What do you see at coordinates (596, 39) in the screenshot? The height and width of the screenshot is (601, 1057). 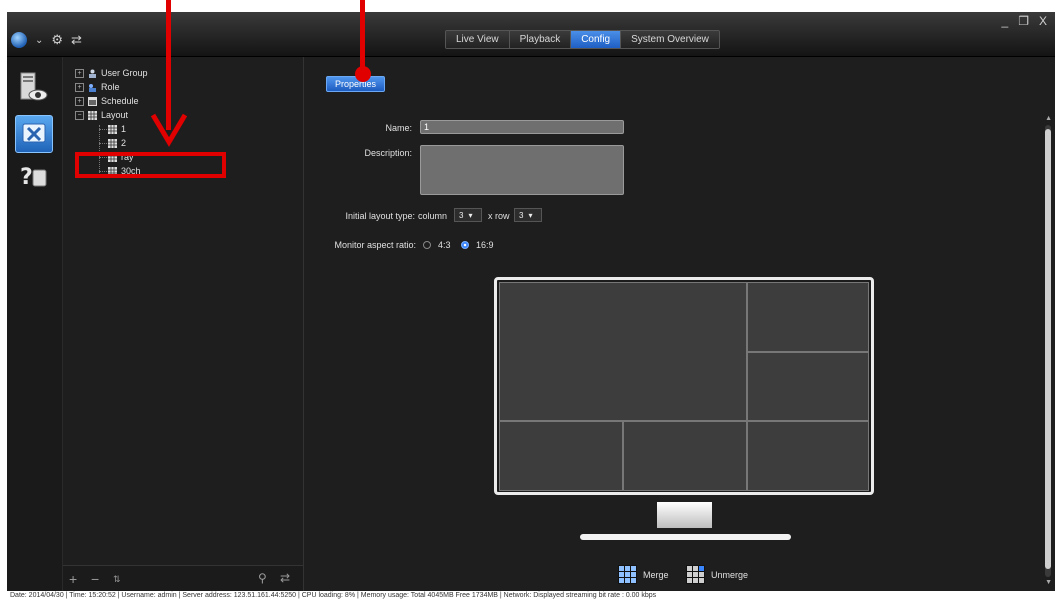 I see `tab-config: Config` at bounding box center [596, 39].